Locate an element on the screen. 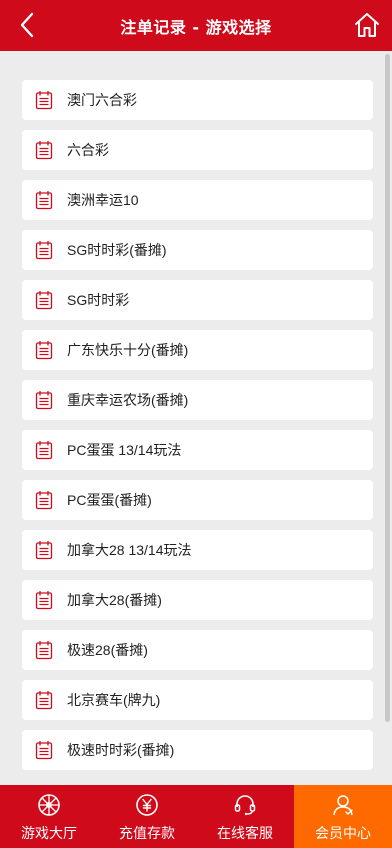  top-bar: 注单记录 - 游戏选择 is located at coordinates (196, 25).